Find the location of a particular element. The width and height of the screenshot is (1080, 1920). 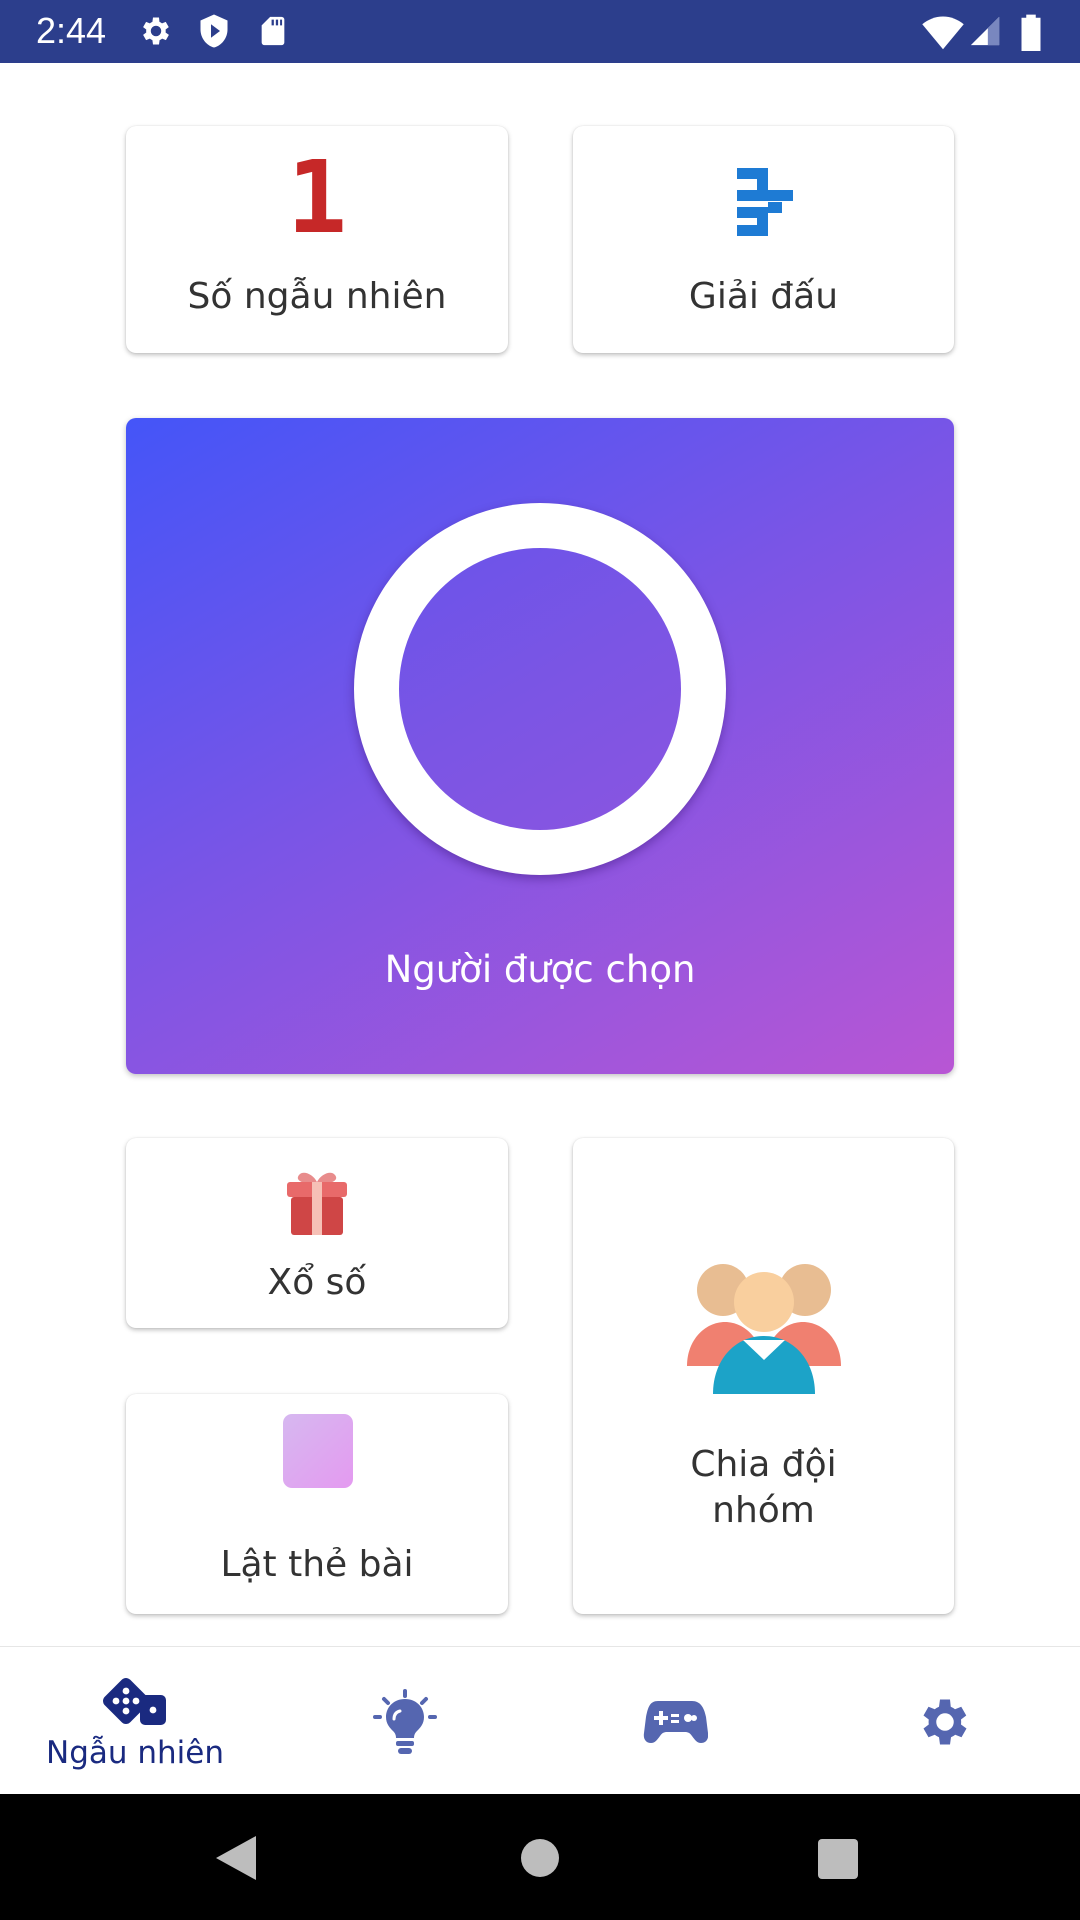

system-navigation-bar is located at coordinates (540, 1857).